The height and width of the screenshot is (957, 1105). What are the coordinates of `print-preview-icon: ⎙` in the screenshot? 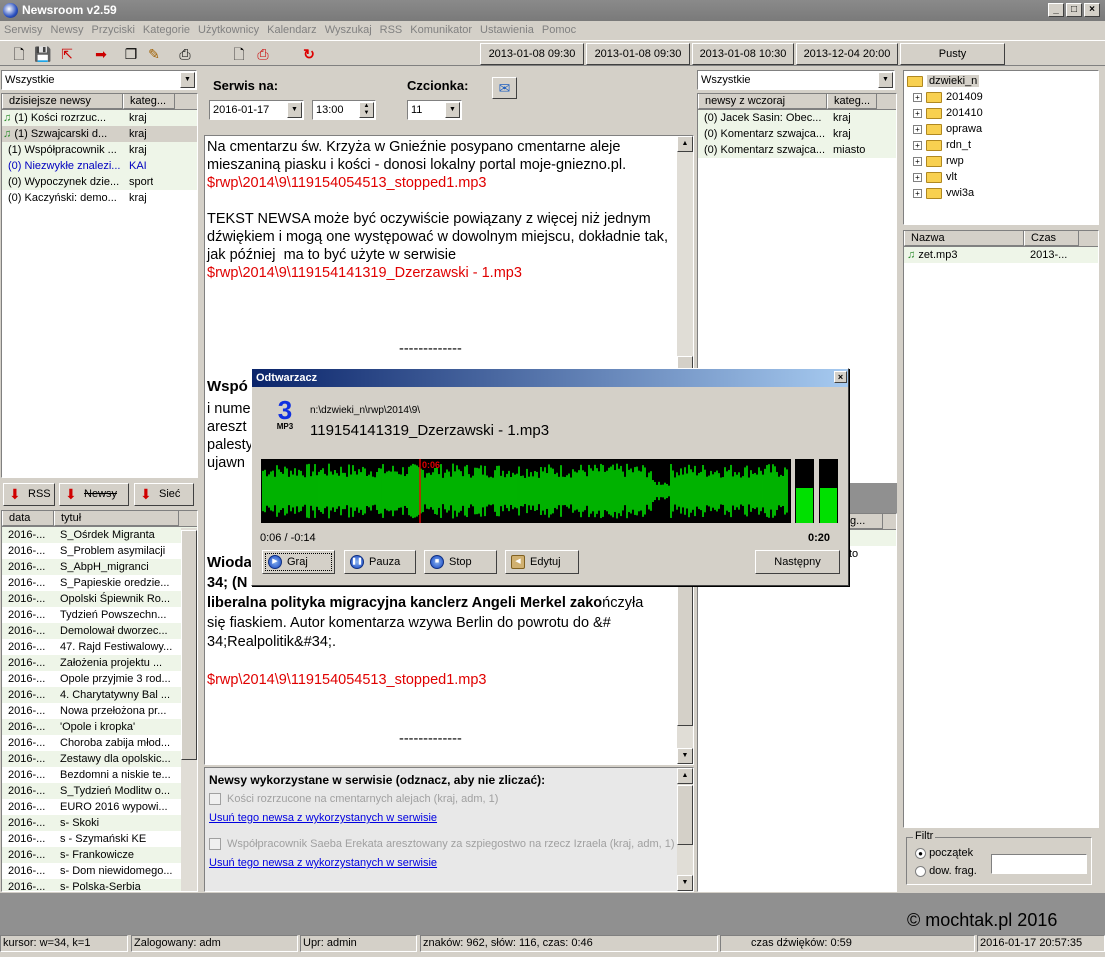 It's located at (263, 54).